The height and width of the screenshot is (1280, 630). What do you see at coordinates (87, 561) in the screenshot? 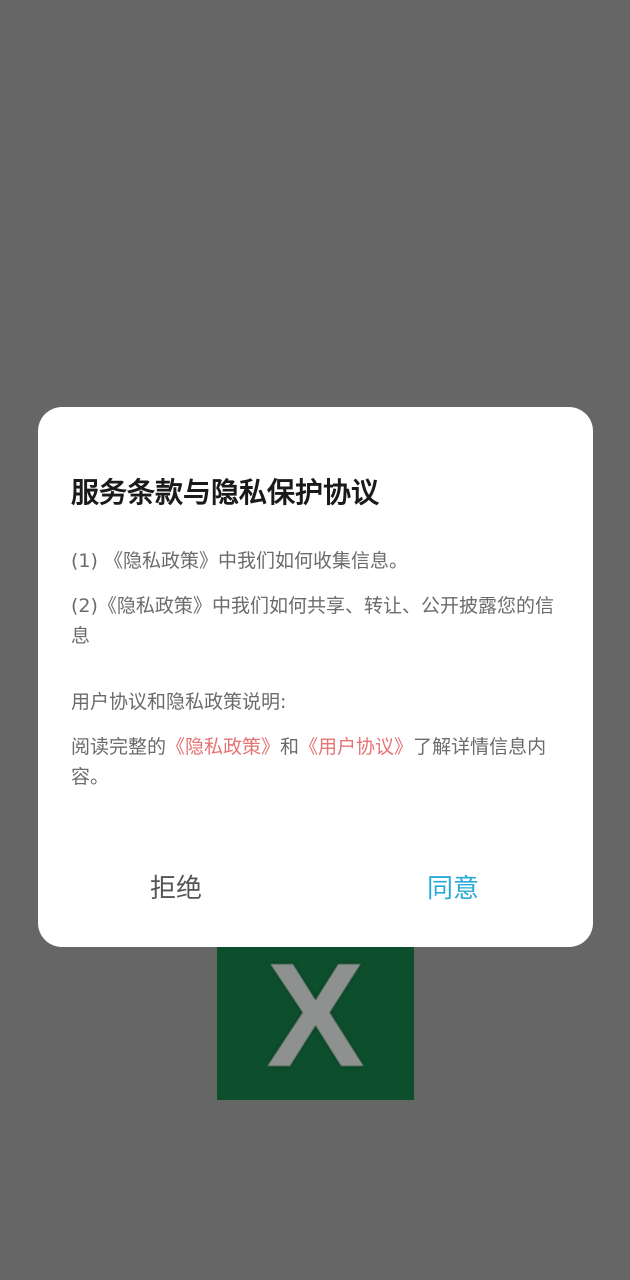
I see `item-1-prefix: (1)` at bounding box center [87, 561].